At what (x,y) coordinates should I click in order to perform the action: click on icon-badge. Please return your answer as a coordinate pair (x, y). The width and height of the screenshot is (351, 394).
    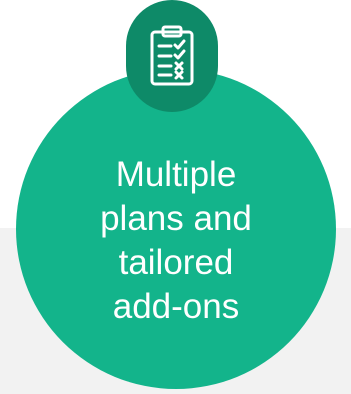
    Looking at the image, I should click on (172, 56).